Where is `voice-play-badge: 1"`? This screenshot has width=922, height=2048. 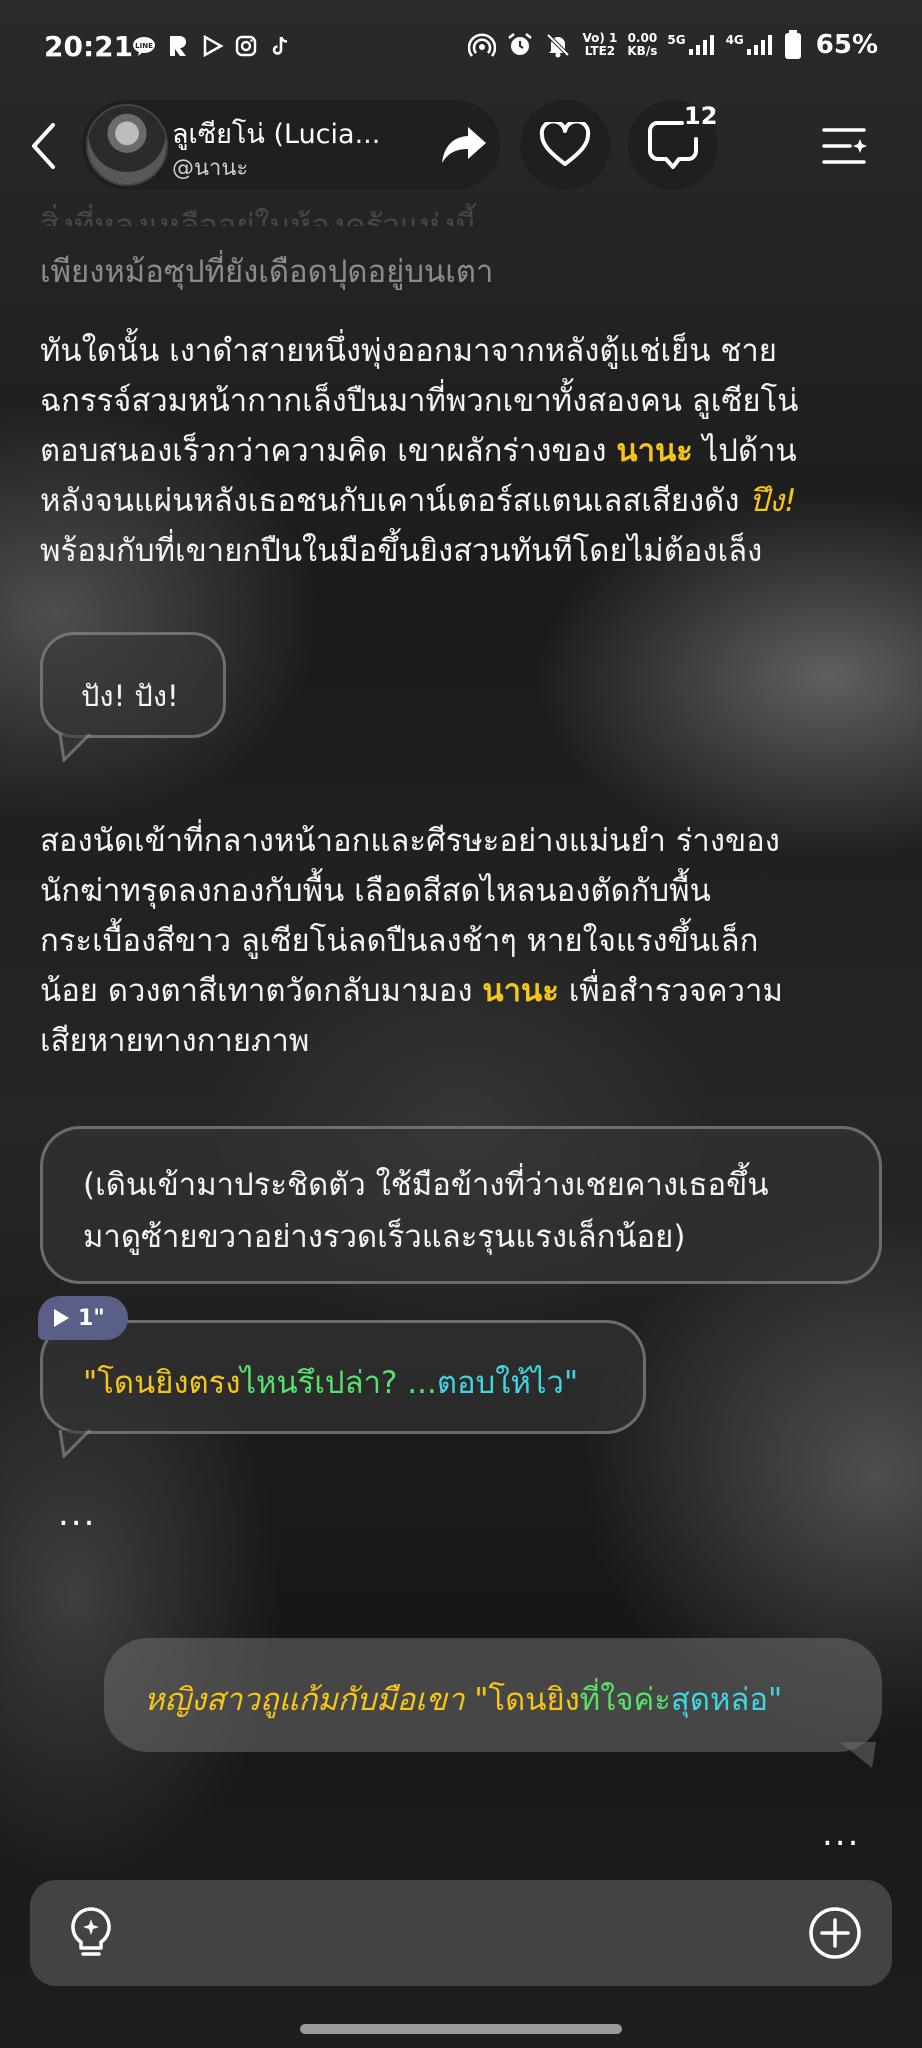 voice-play-badge: 1" is located at coordinates (83, 1318).